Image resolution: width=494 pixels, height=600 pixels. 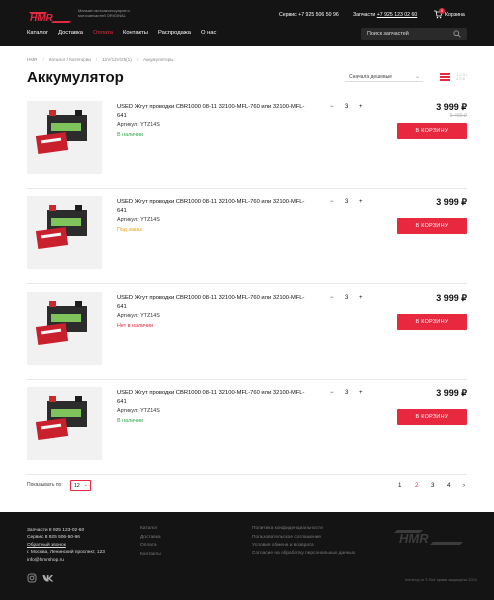 What do you see at coordinates (441, 580) in the screenshot?
I see `copyright: hmrshop.ru © Все права защищены 2024` at bounding box center [441, 580].